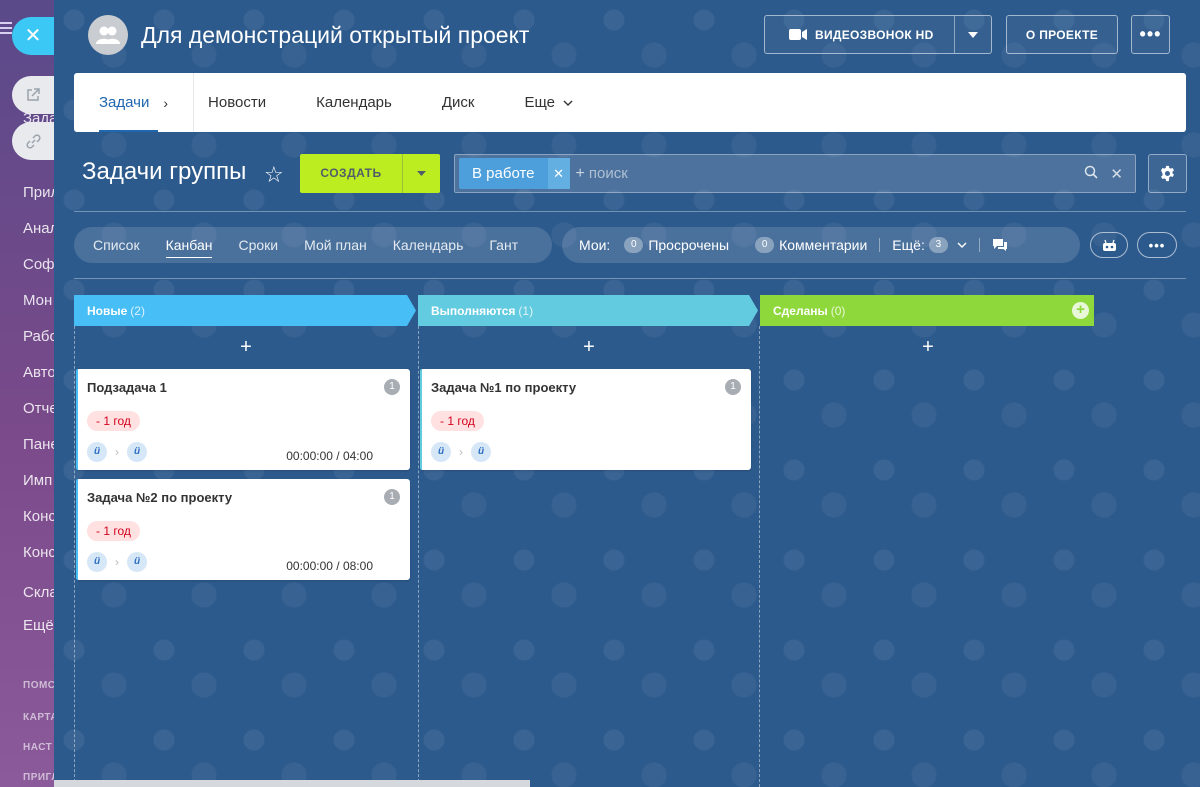 The image size is (1200, 787). I want to click on chat-icon, so click(1000, 245).